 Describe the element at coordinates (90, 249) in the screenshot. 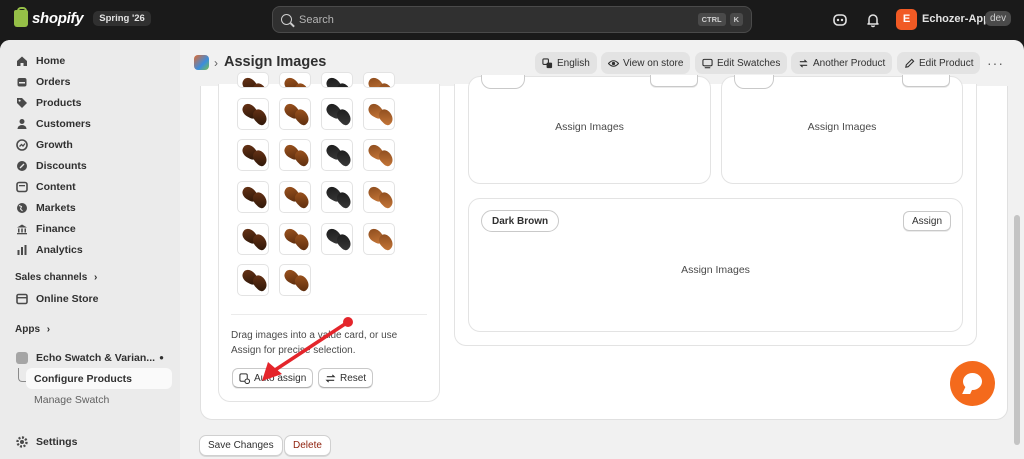

I see `sidebar-item-analytics: Analytics` at that location.